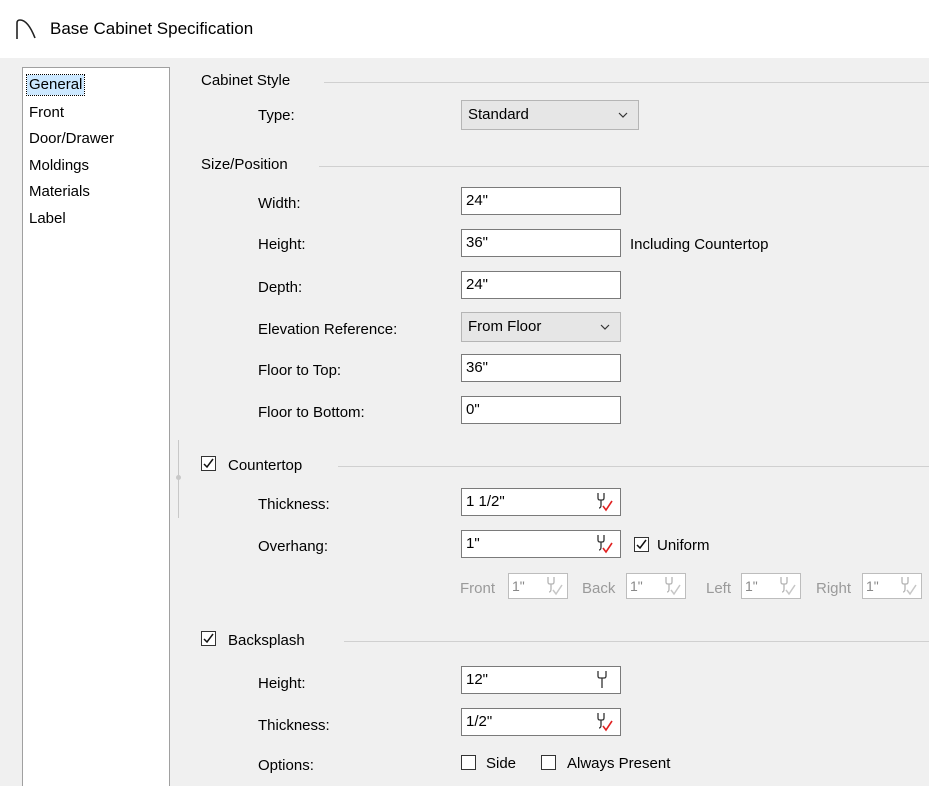 The image size is (929, 786). What do you see at coordinates (485, 501) in the screenshot?
I see `countertop-thickness-value: 1 1/2"` at bounding box center [485, 501].